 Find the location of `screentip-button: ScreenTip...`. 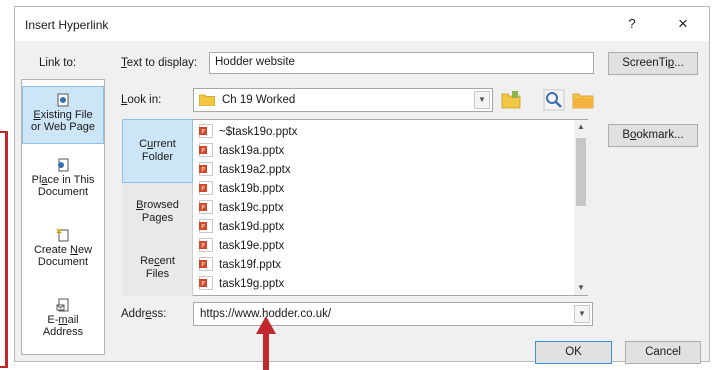

screentip-button: ScreenTip... is located at coordinates (653, 63).